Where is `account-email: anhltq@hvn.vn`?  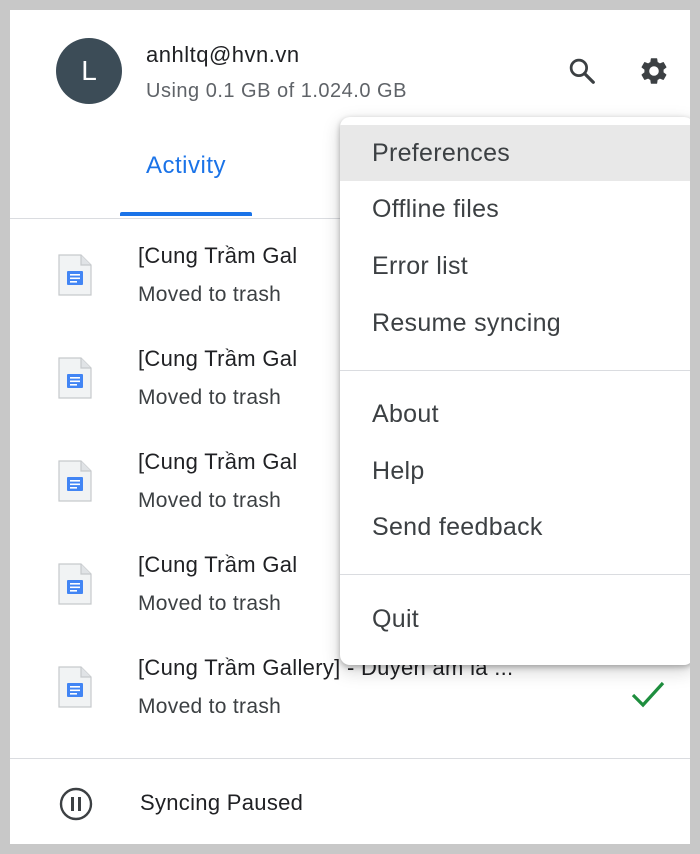 account-email: anhltq@hvn.vn is located at coordinates (223, 54).